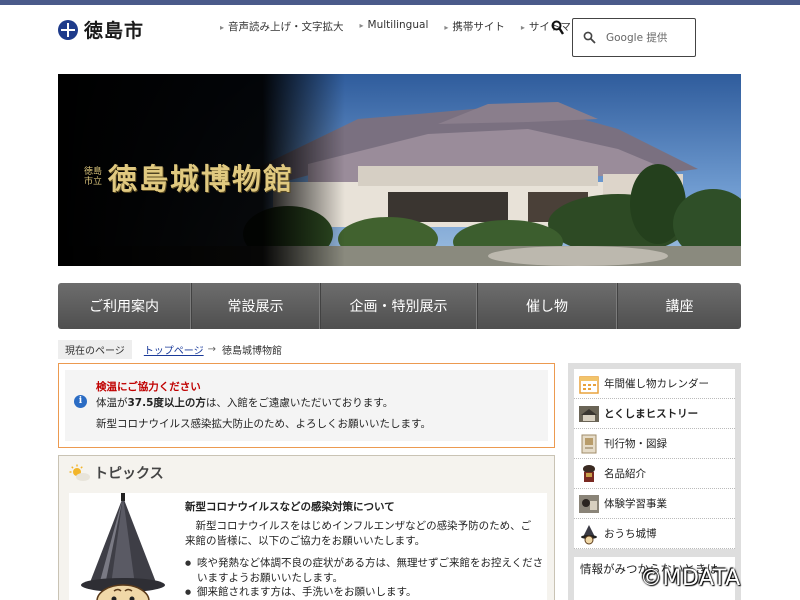  Describe the element at coordinates (679, 306) in the screenshot. I see `nav-item-lectures: 講座` at that location.